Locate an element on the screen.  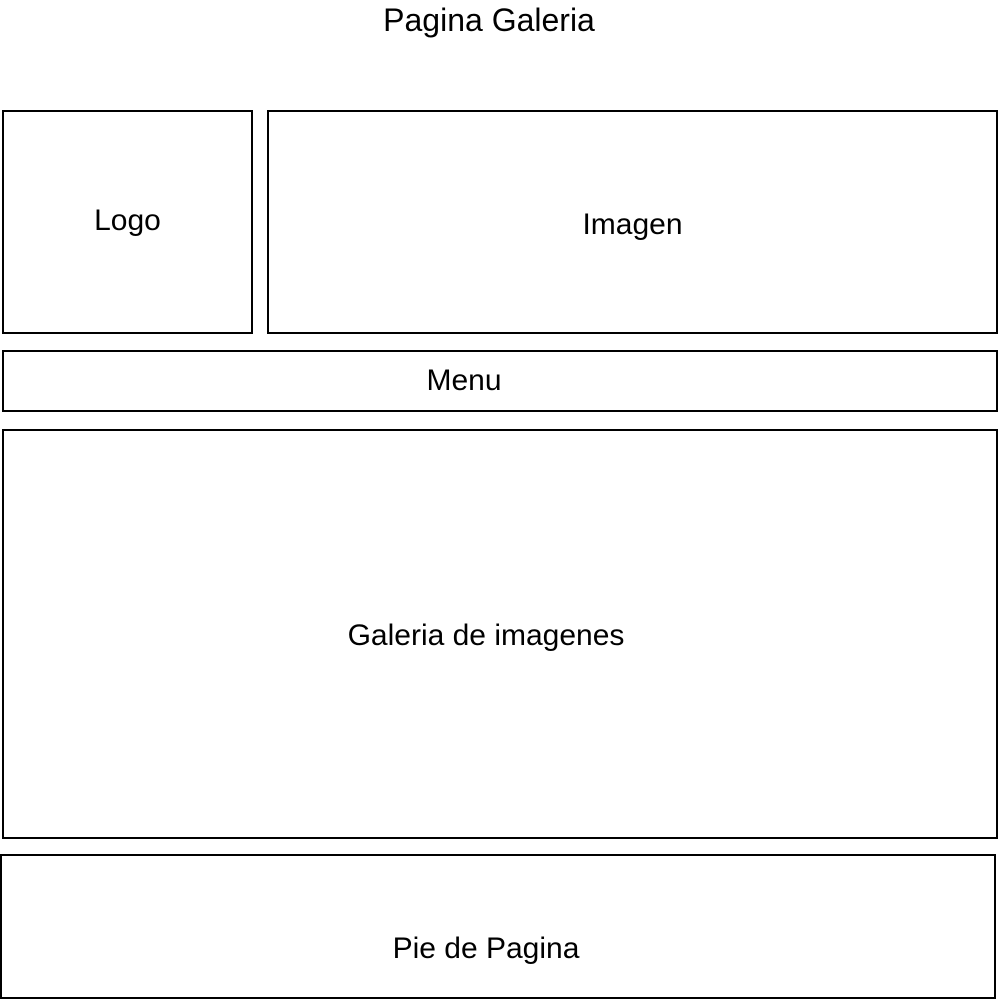
logo-section: Logo is located at coordinates (127, 222).